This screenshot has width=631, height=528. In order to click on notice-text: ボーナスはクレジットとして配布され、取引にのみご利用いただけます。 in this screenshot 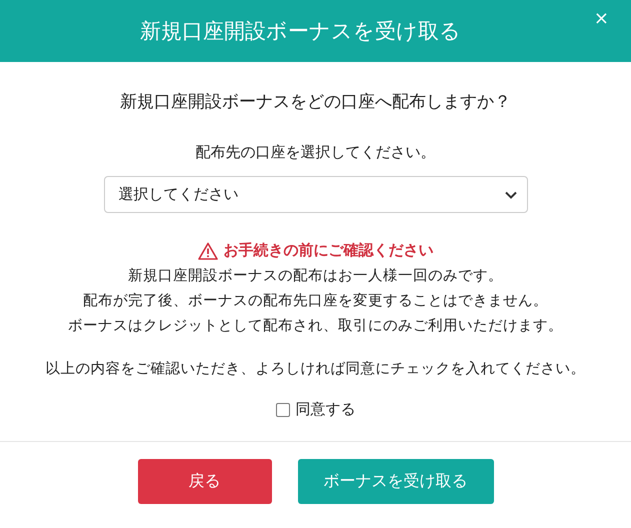, I will do `click(315, 326)`.